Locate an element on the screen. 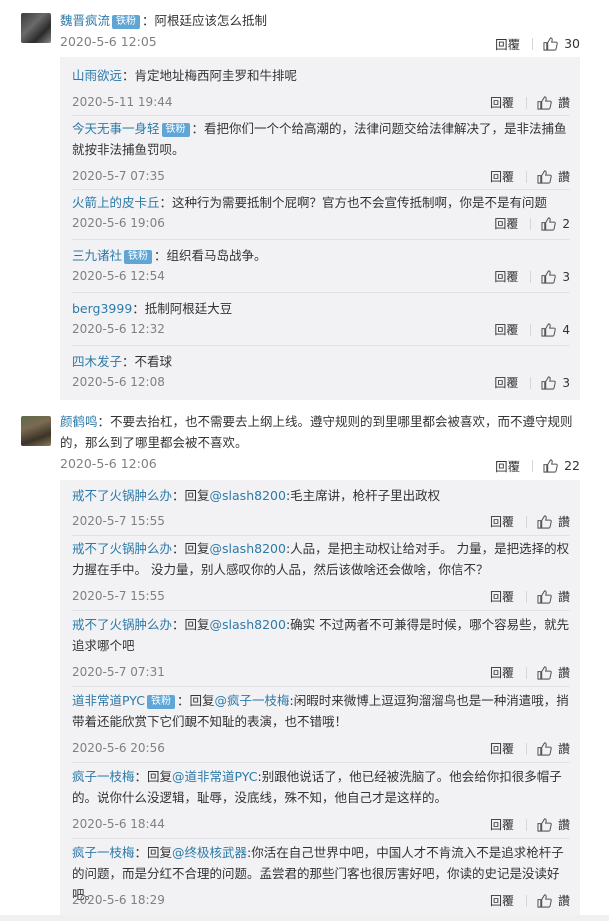 This screenshot has height=921, width=609. like-button: 22 is located at coordinates (561, 465).